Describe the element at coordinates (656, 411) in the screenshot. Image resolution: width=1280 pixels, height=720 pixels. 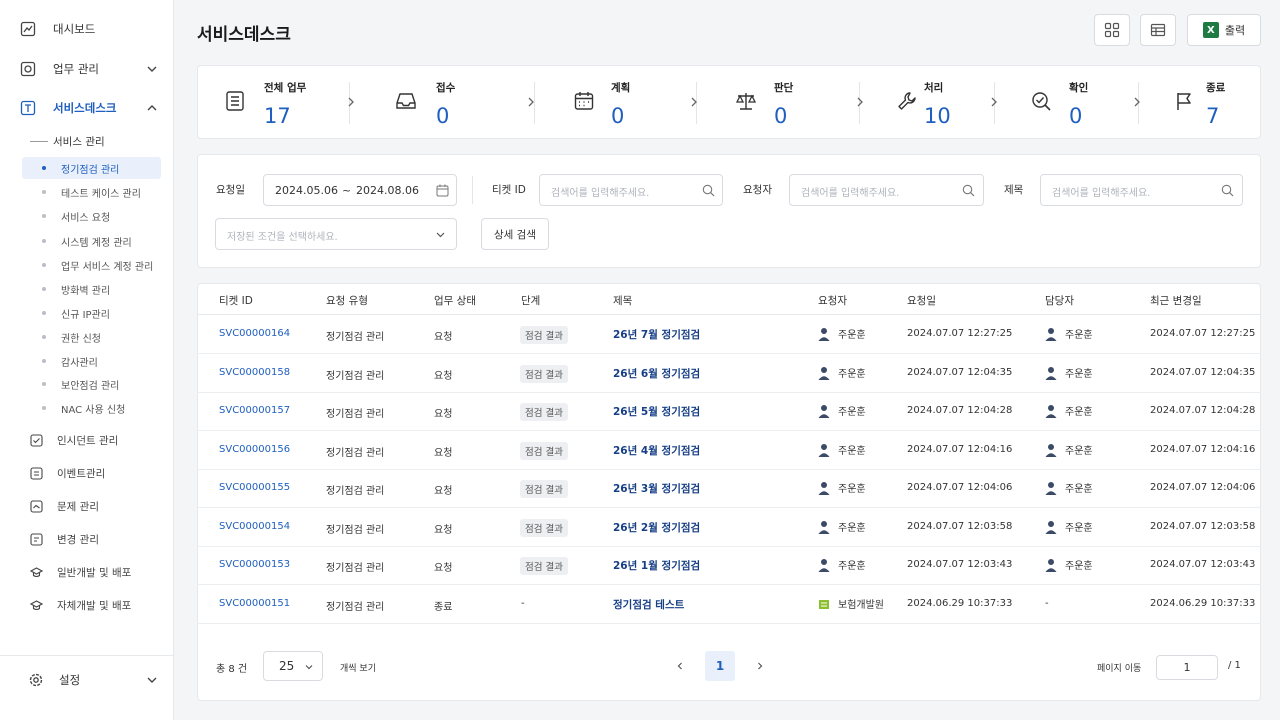
I see `ticket-title-link: 26년 5월 정기점검` at that location.